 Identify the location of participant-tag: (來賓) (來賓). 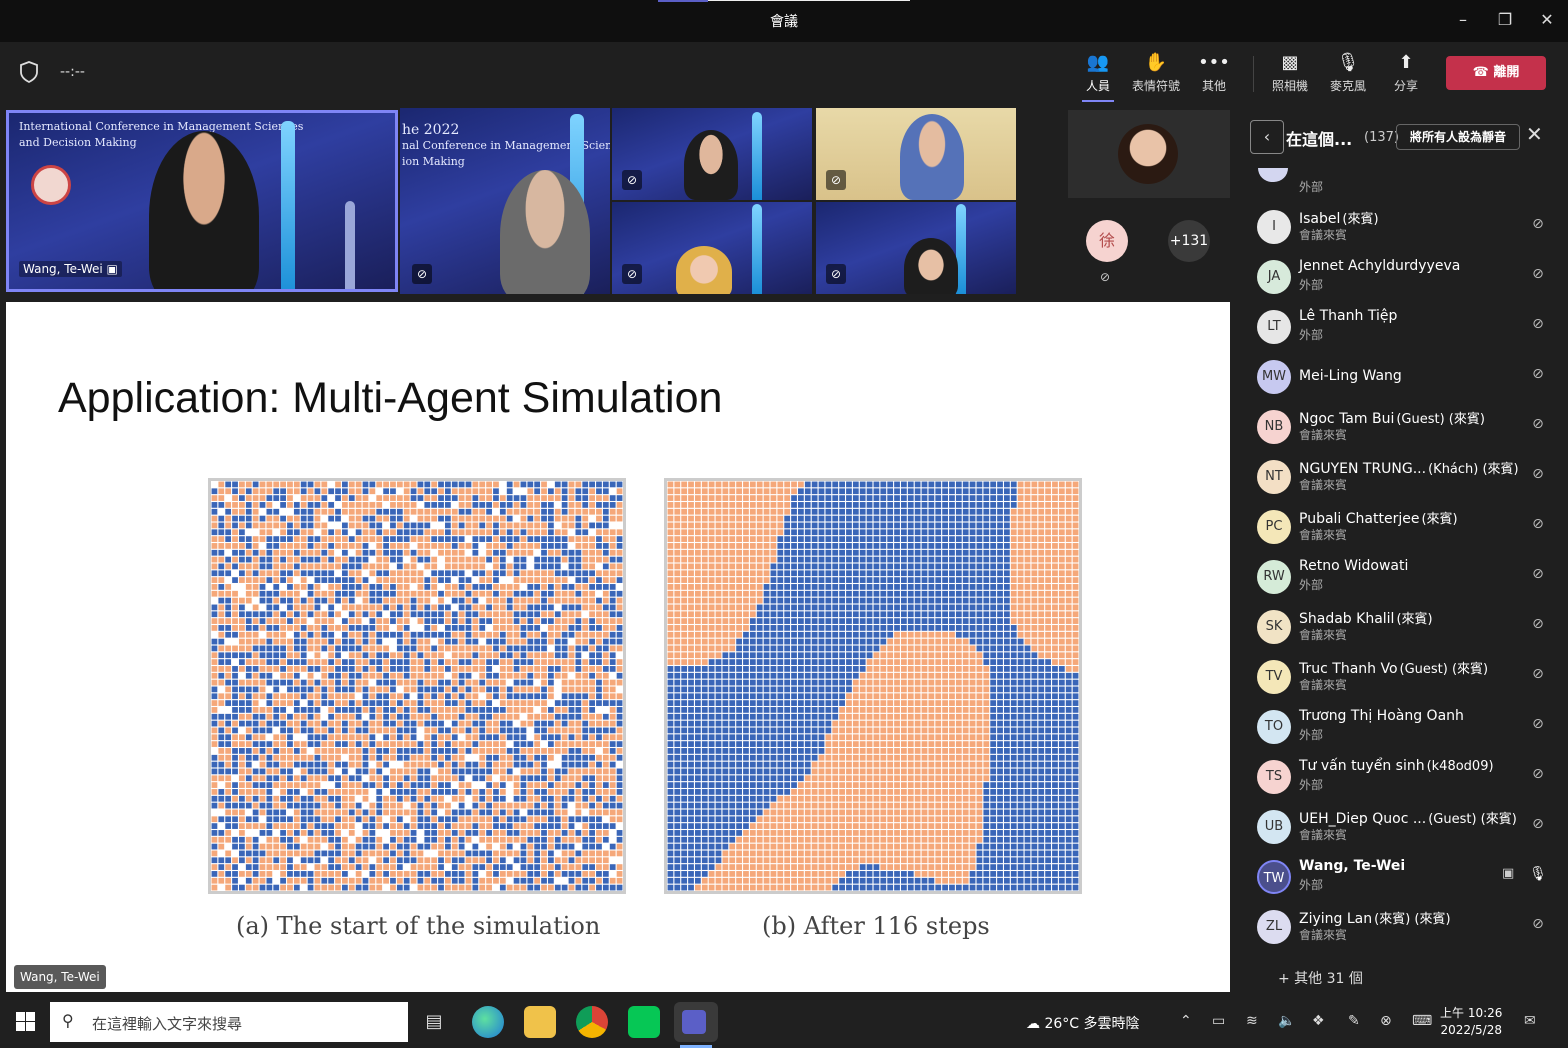
(1412, 919).